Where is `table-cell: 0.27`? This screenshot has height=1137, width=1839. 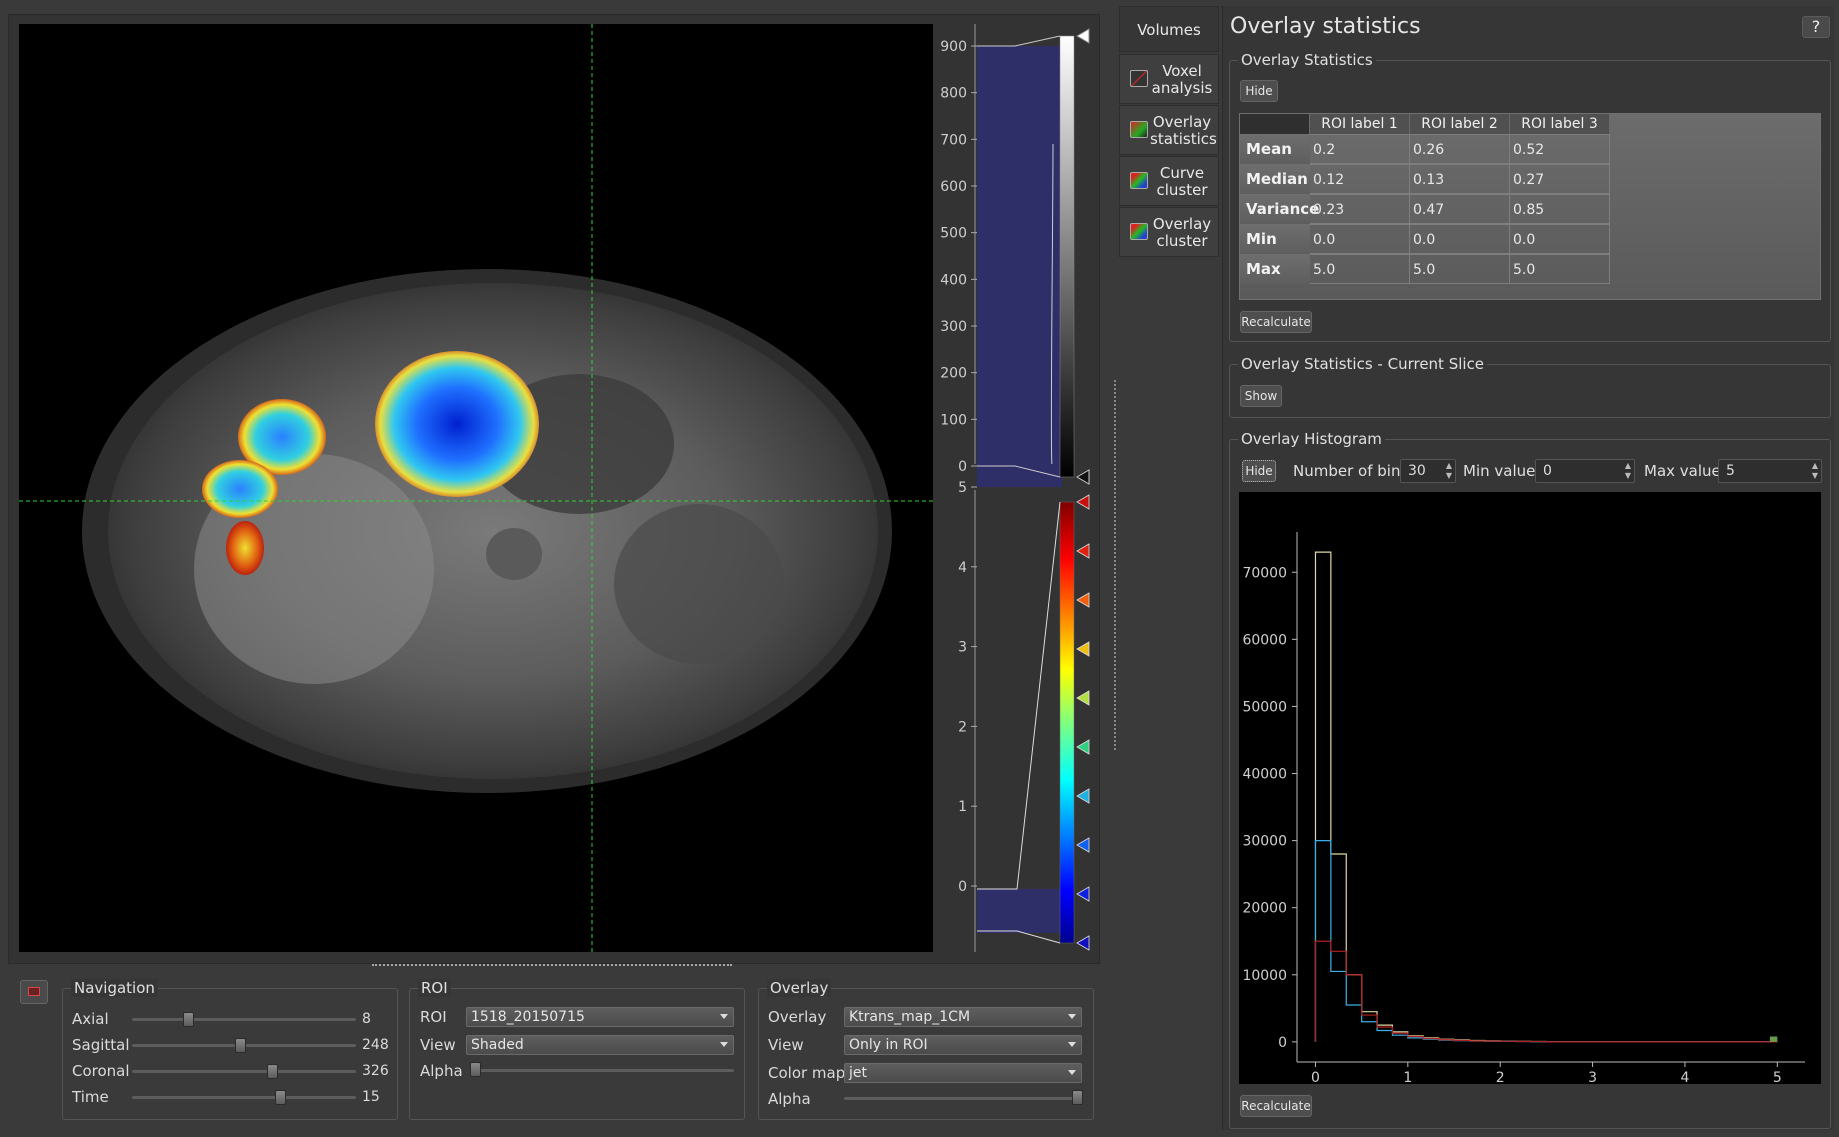
table-cell: 0.27 is located at coordinates (1560, 179).